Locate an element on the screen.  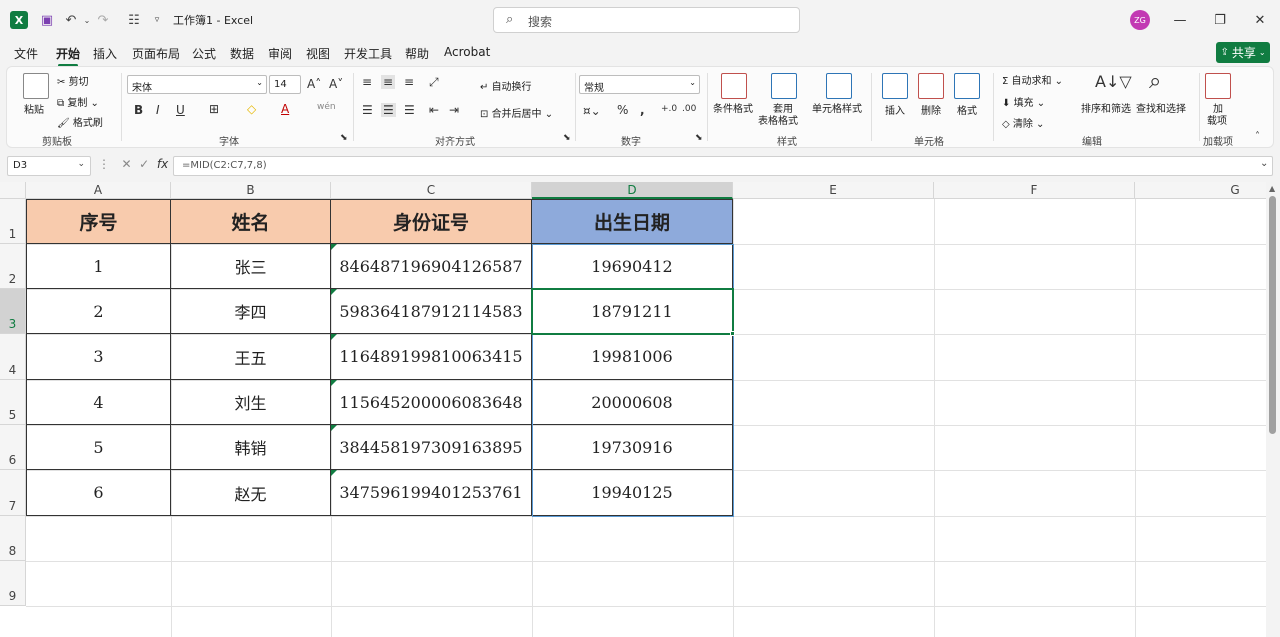
comma-style-icon: , is located at coordinates (642, 110).